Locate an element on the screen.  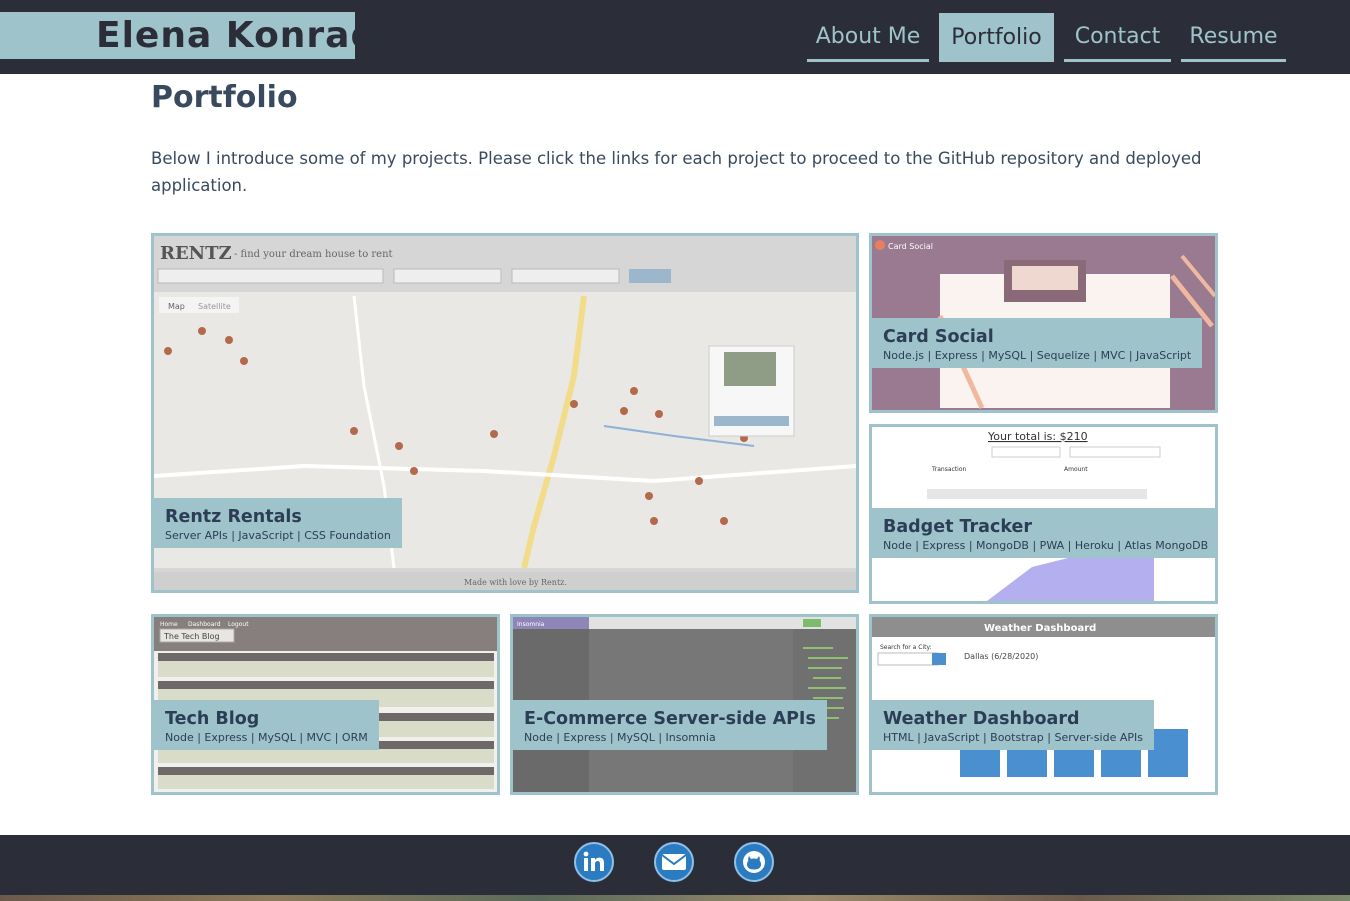
shot-nav-dashboard: Dashboard is located at coordinates (204, 624).